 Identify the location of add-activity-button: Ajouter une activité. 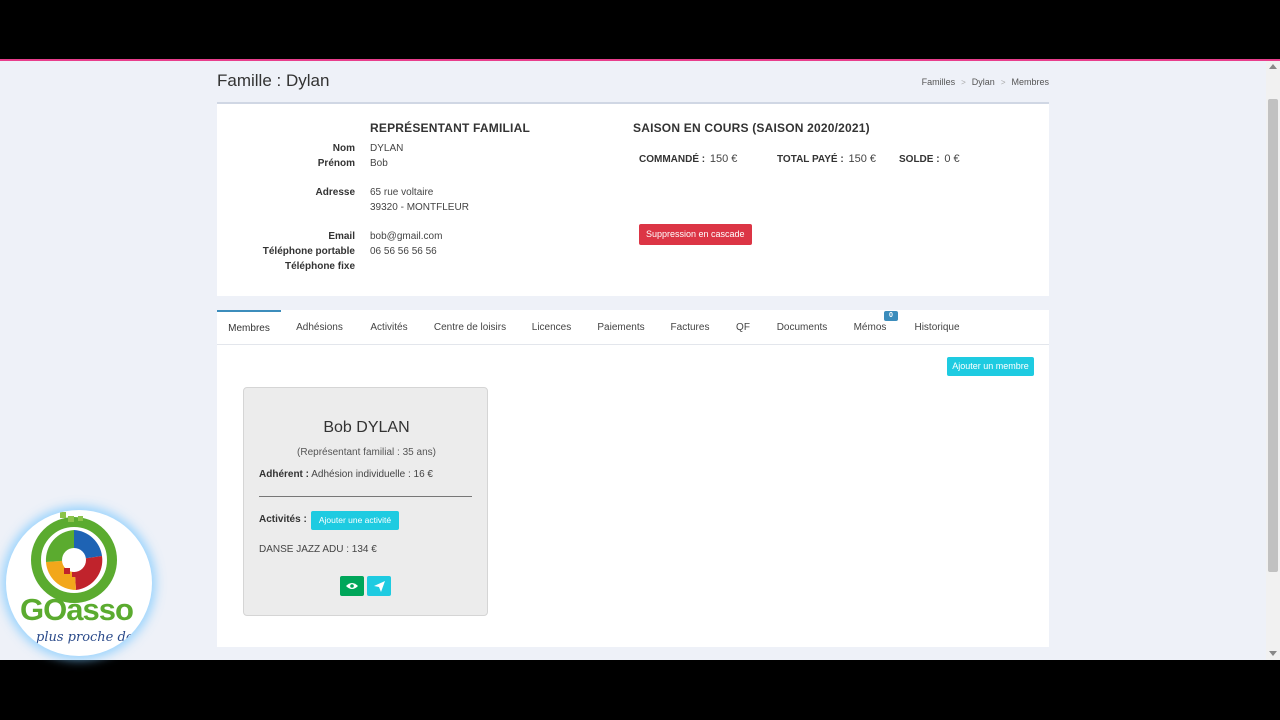
(355, 520).